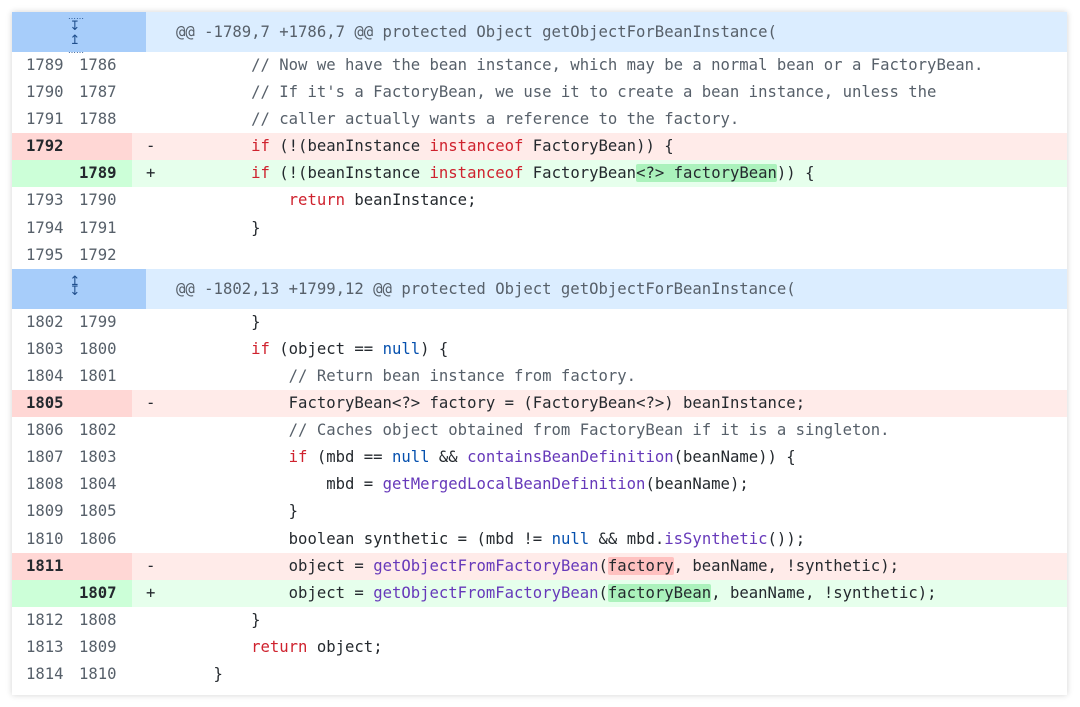 The width and height of the screenshot is (1080, 707). Describe the element at coordinates (539, 647) in the screenshot. I see `context-line: 1813 1809 return object;` at that location.